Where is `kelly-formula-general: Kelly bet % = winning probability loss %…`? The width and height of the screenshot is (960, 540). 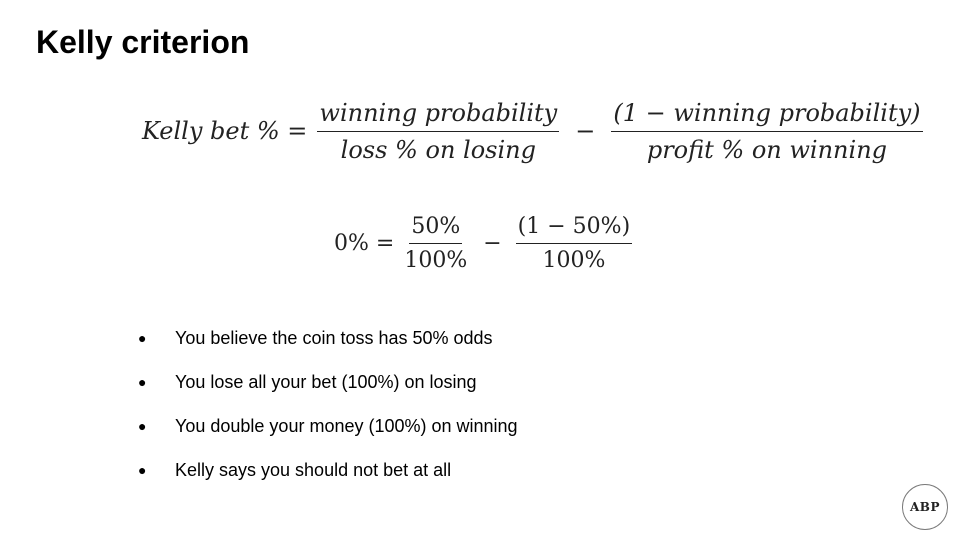
kelly-formula-general: Kelly bet % = winning probability loss %… is located at coordinates (534, 131).